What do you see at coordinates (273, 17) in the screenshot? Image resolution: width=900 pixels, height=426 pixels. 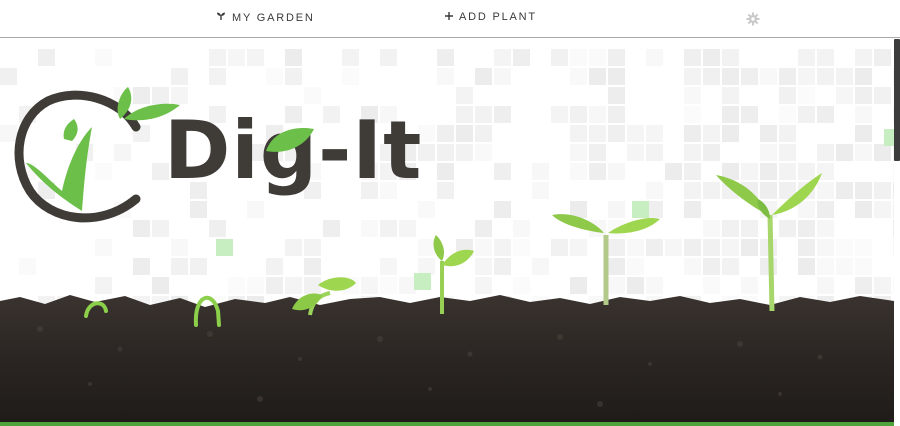 I see `nav-my-garden-label: MY GARDEN` at bounding box center [273, 17].